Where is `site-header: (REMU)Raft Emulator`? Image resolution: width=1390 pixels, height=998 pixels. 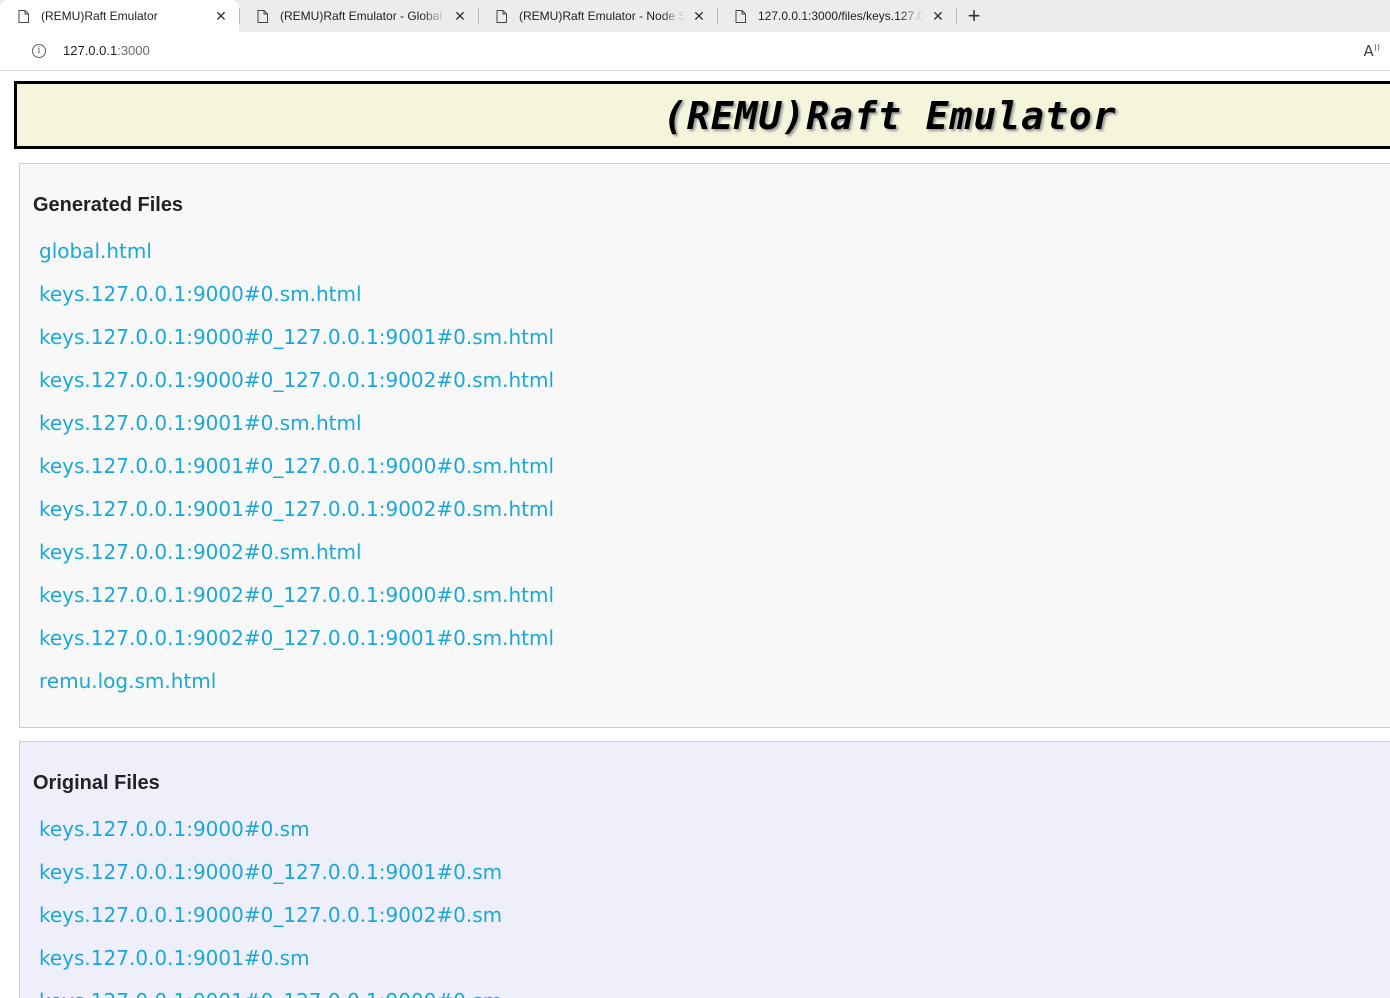 site-header: (REMU)Raft Emulator is located at coordinates (702, 115).